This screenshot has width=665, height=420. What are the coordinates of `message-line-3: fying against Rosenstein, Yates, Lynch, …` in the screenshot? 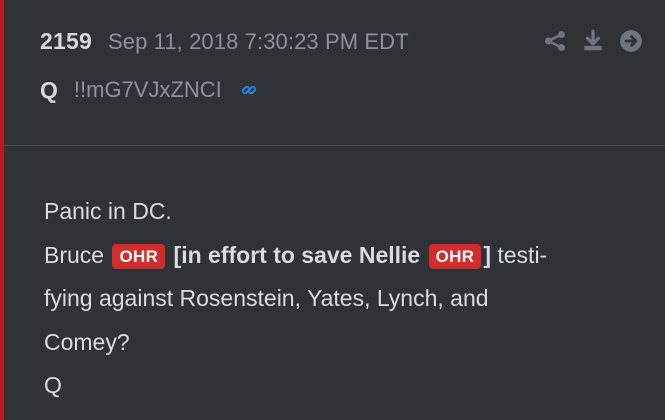 It's located at (266, 298).